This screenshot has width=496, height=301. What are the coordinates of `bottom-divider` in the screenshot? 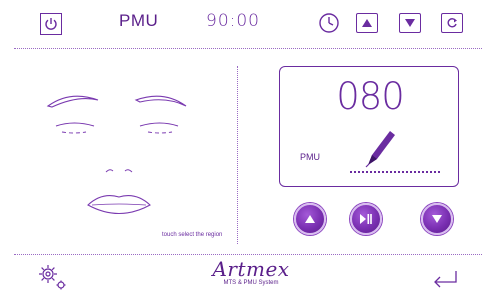 It's located at (248, 254).